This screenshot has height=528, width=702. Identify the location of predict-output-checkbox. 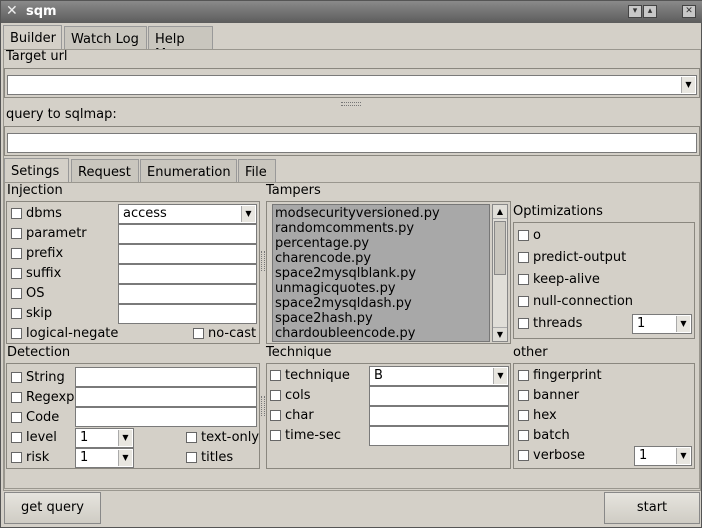
(523, 257).